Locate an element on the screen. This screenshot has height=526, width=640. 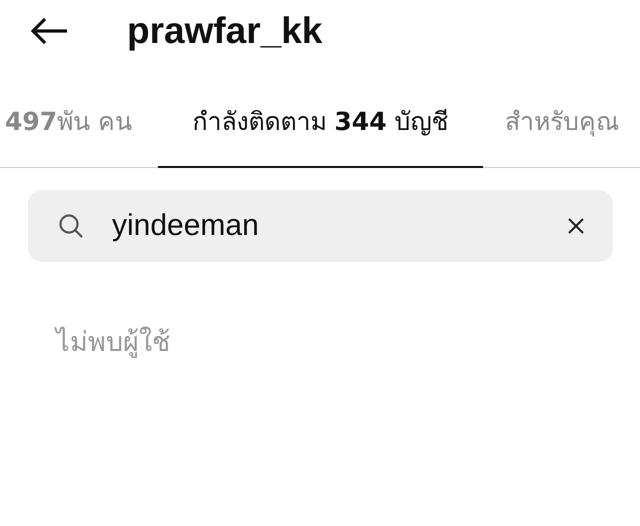
tab: 497พัน คน is located at coordinates (79, 121).